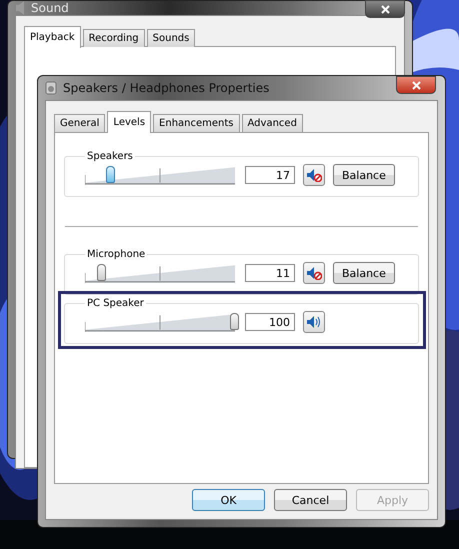 Image resolution: width=459 pixels, height=549 pixels. What do you see at coordinates (110, 156) in the screenshot?
I see `channel-label: Speakers` at bounding box center [110, 156].